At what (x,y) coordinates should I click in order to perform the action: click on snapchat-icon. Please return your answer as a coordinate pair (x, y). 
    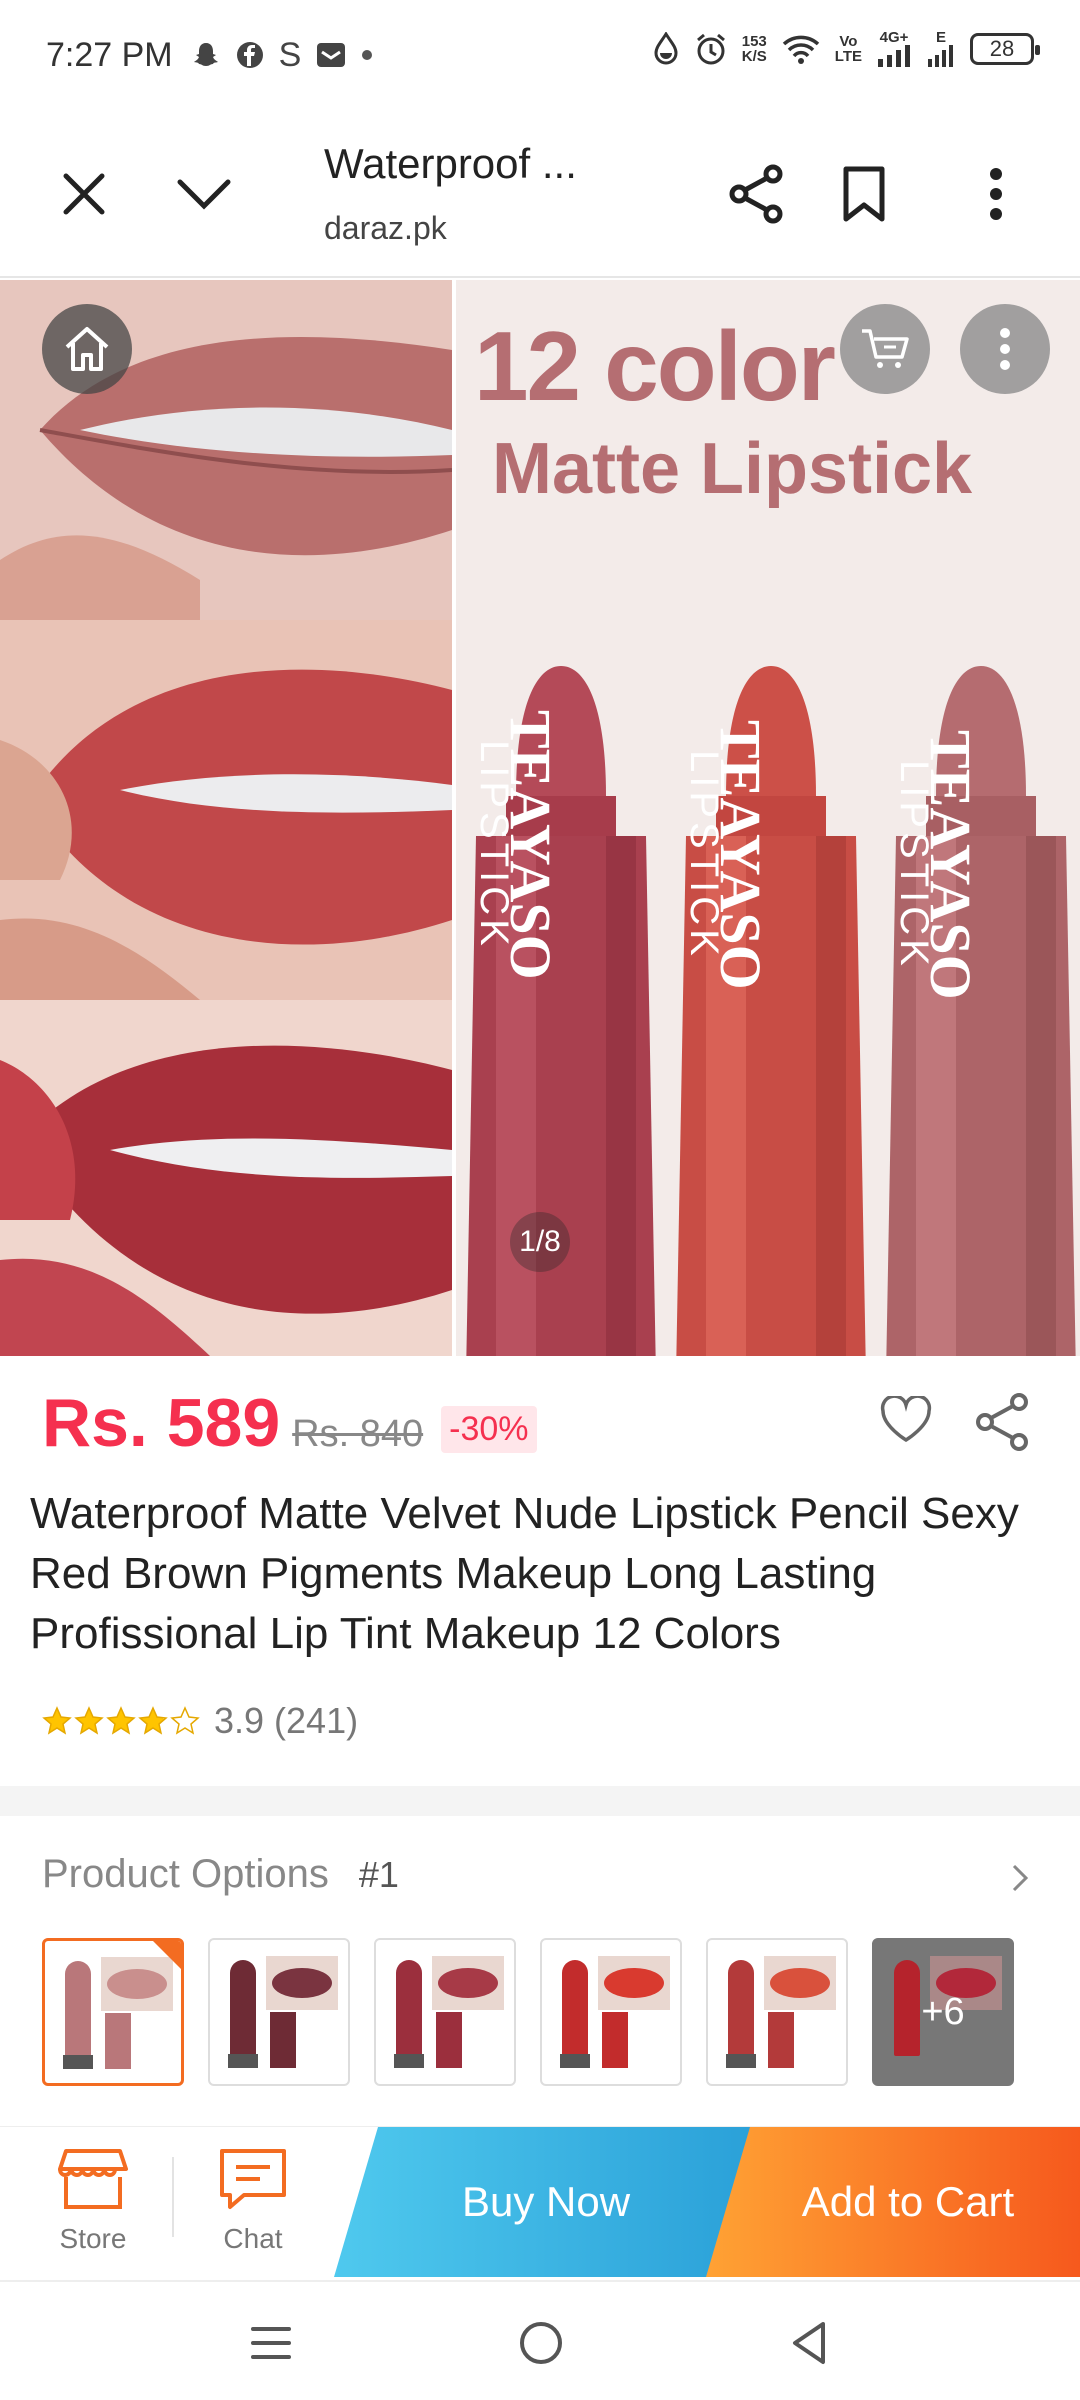
    Looking at the image, I should click on (205, 54).